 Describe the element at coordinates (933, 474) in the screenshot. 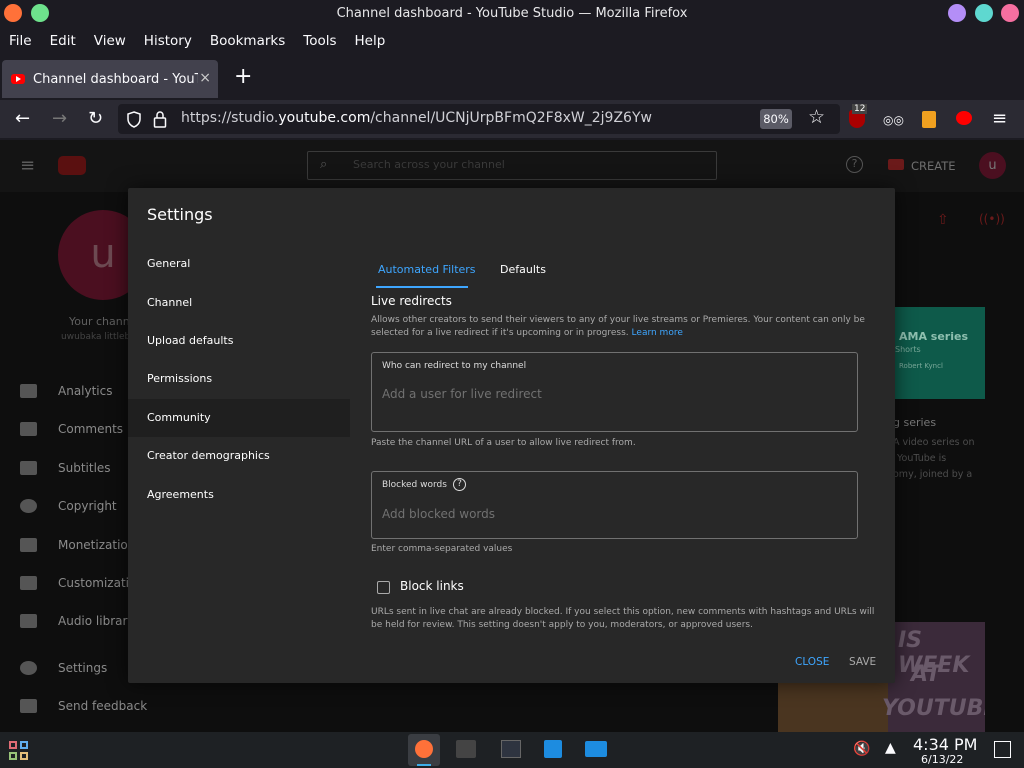

I see `card-text-3: omy, joined by a` at that location.